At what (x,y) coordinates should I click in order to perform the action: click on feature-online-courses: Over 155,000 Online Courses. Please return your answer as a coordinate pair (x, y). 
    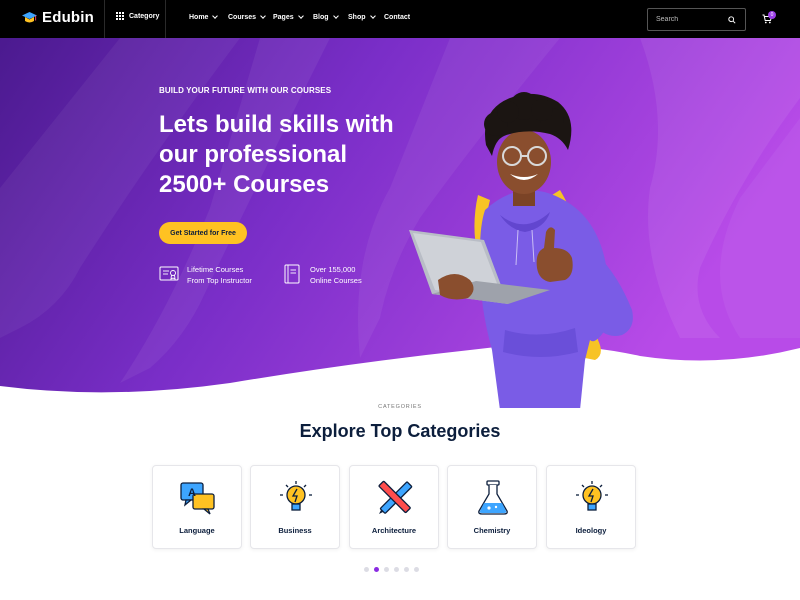
    Looking at the image, I should click on (322, 275).